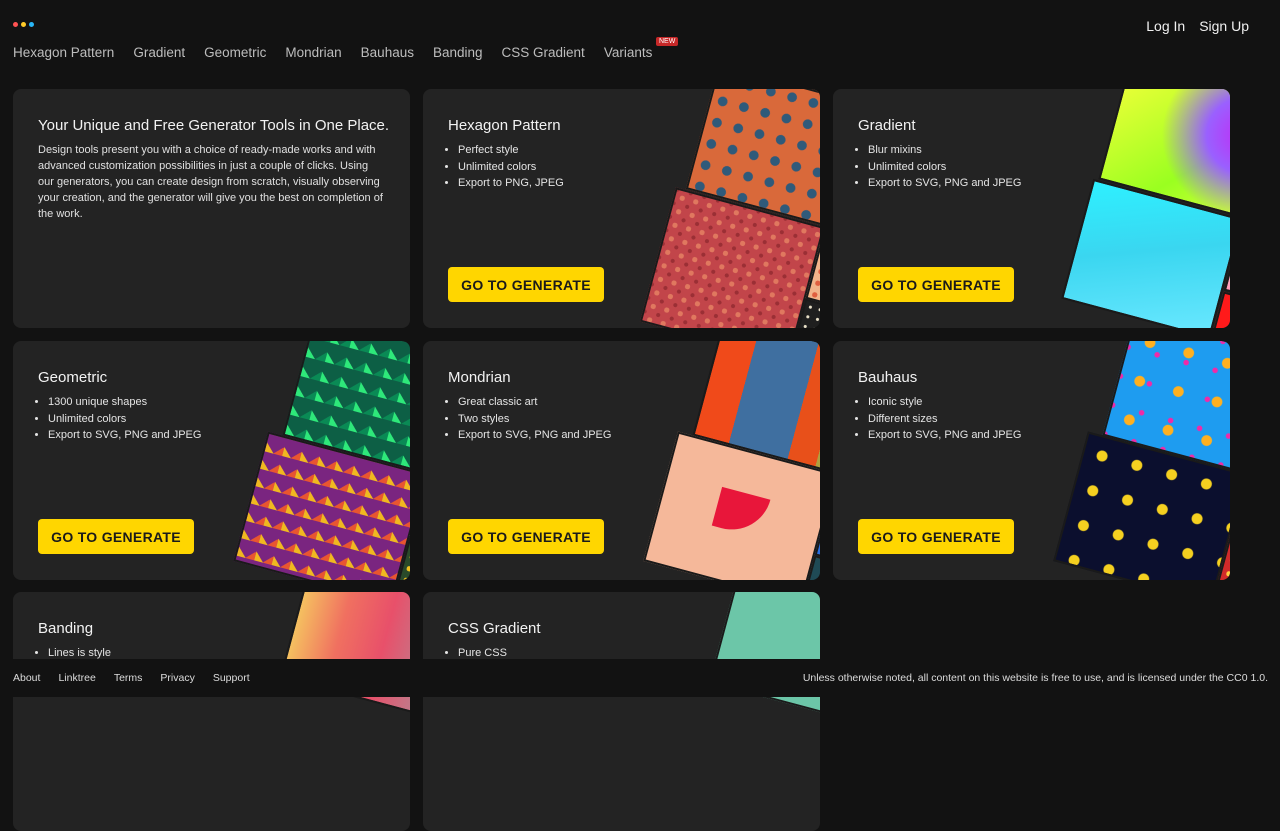  What do you see at coordinates (511, 183) in the screenshot?
I see `feature-item: Export to PNG, JPEG` at bounding box center [511, 183].